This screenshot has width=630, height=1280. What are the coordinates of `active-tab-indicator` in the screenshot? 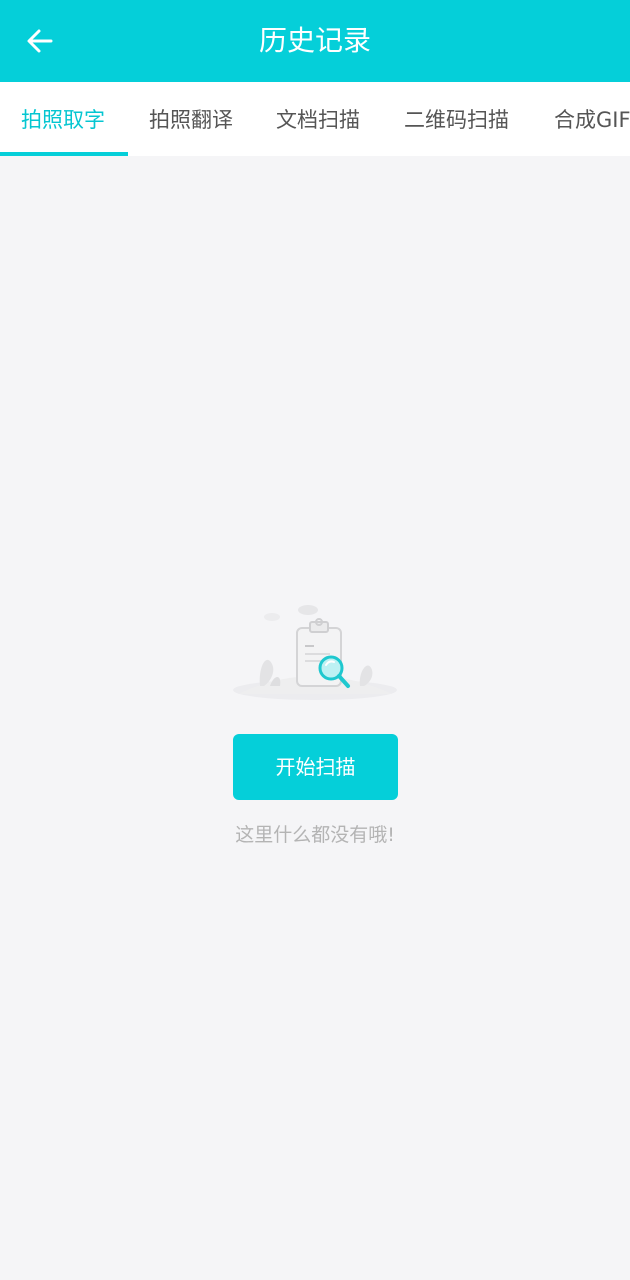 It's located at (64, 154).